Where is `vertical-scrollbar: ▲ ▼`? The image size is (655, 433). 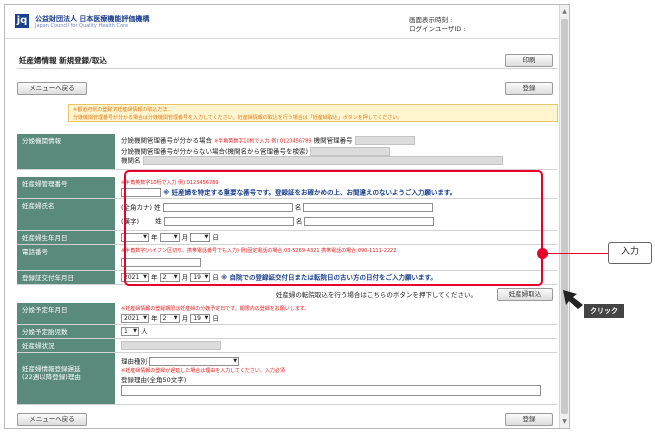 vertical-scrollbar: ▲ ▼ is located at coordinates (564, 216).